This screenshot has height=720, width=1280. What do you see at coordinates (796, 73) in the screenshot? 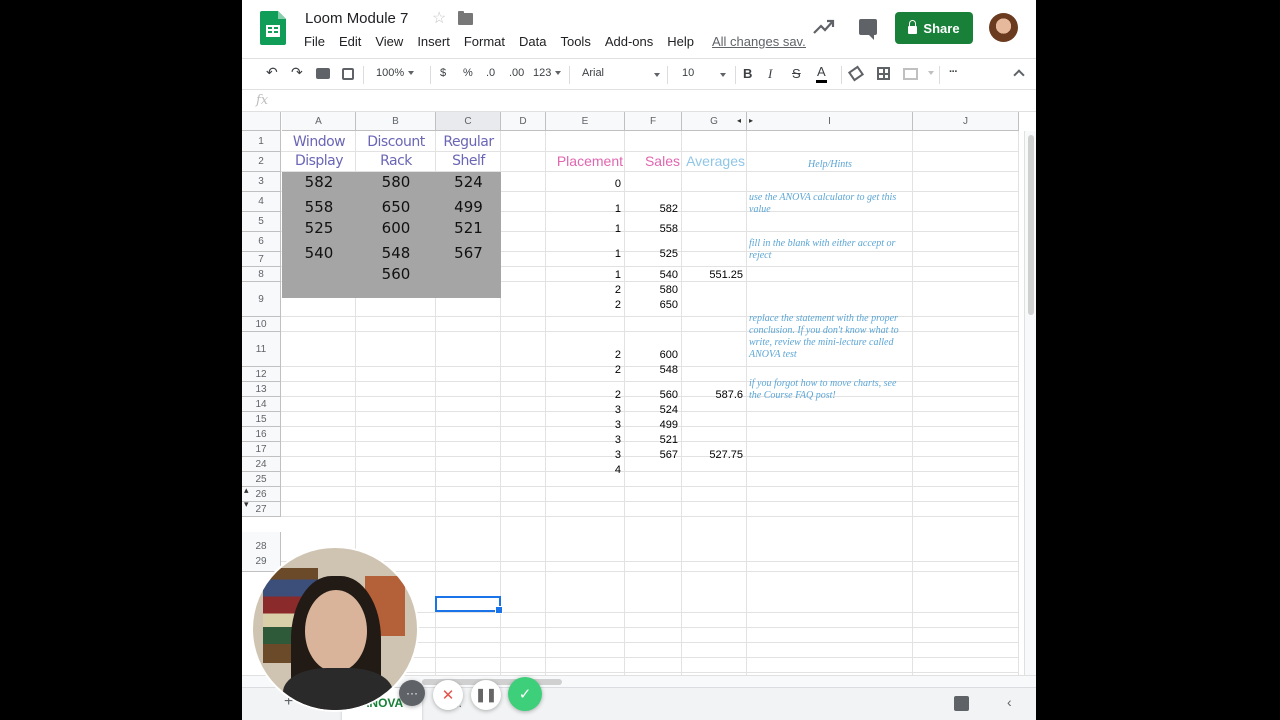
I see `strikethrough-button: S` at bounding box center [796, 73].